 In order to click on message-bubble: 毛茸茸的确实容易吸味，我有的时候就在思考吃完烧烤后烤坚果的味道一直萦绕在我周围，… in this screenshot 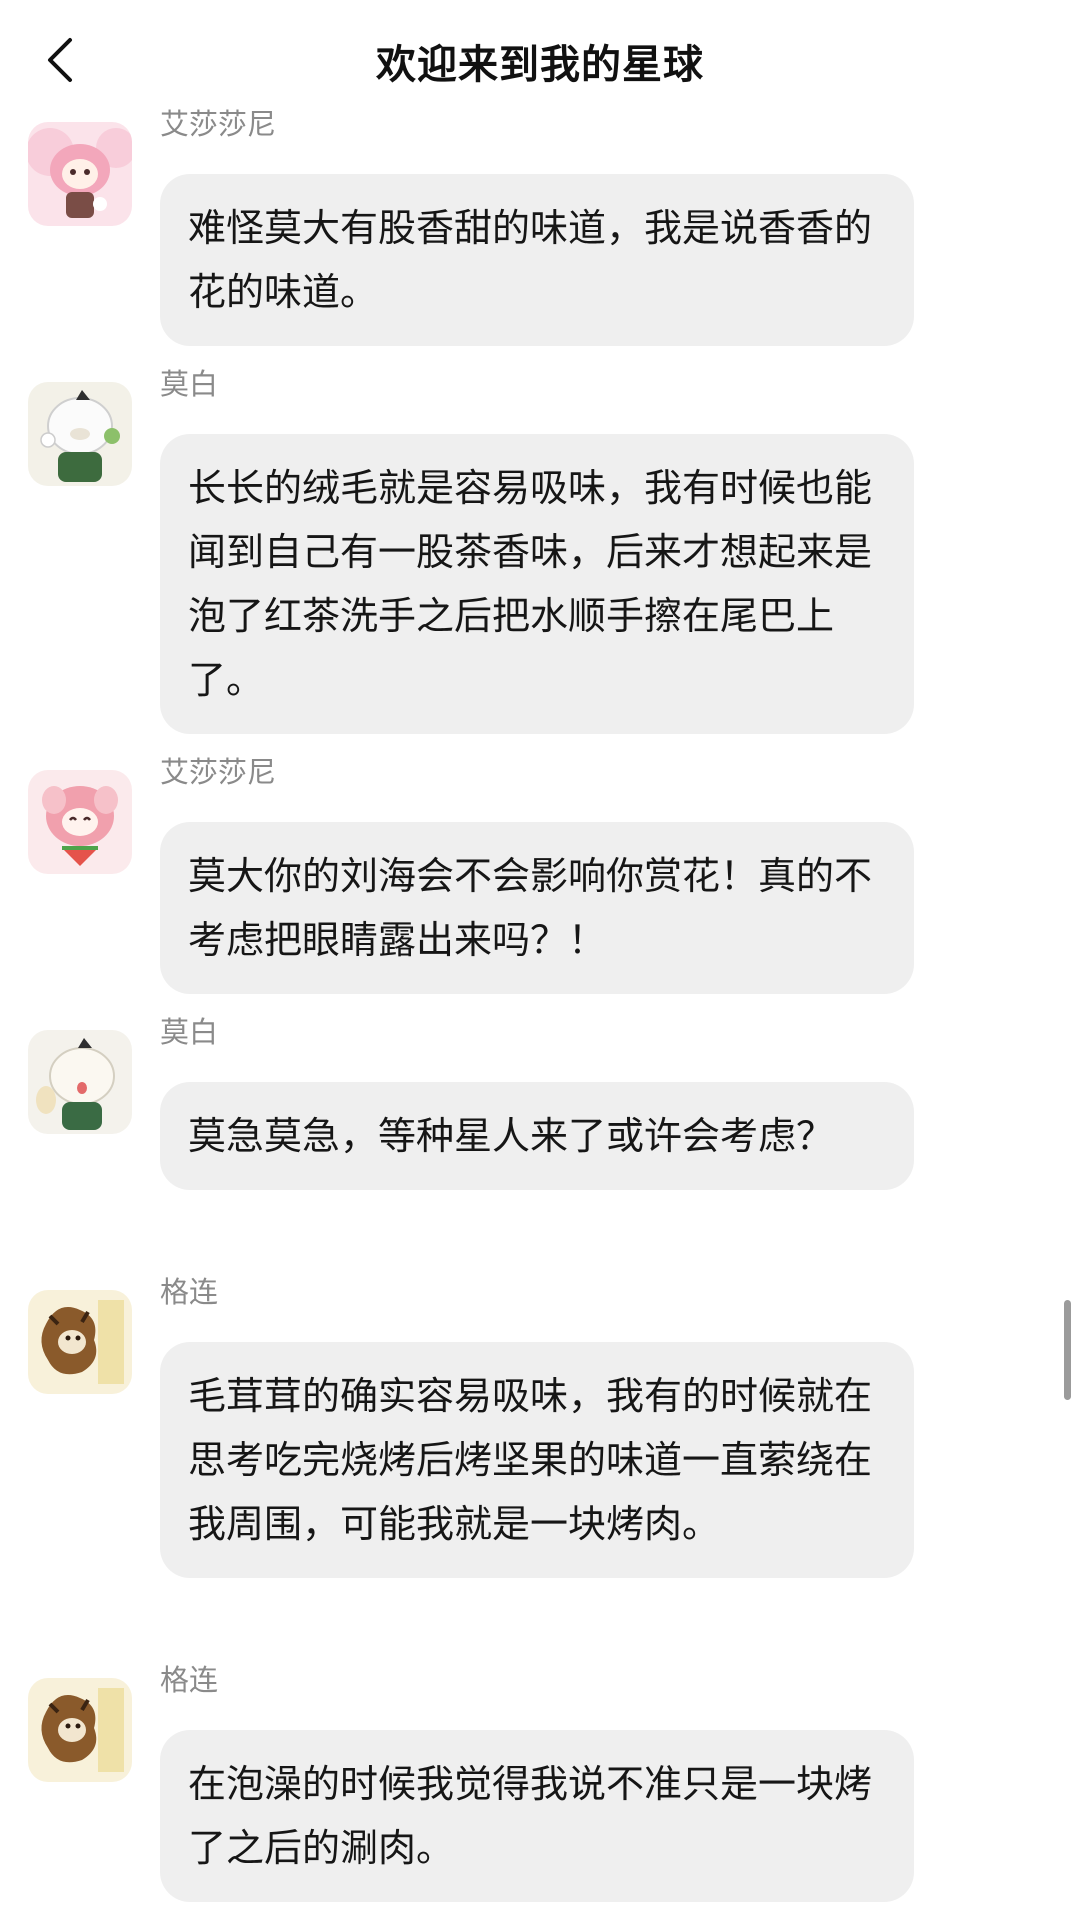, I will do `click(537, 1460)`.